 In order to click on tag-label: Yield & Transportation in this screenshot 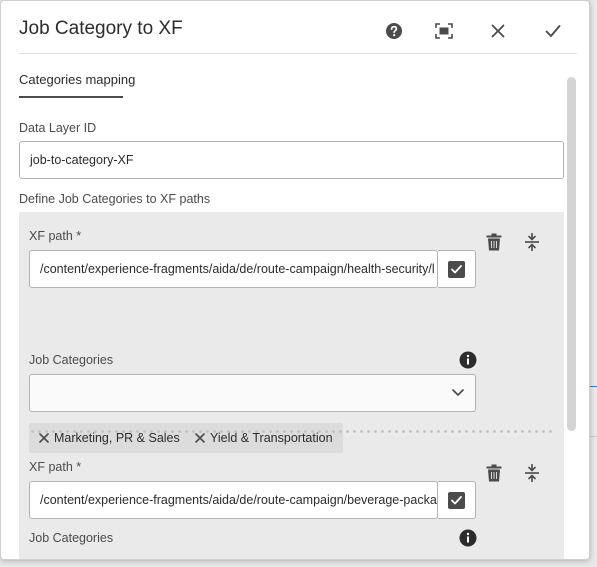, I will do `click(271, 438)`.